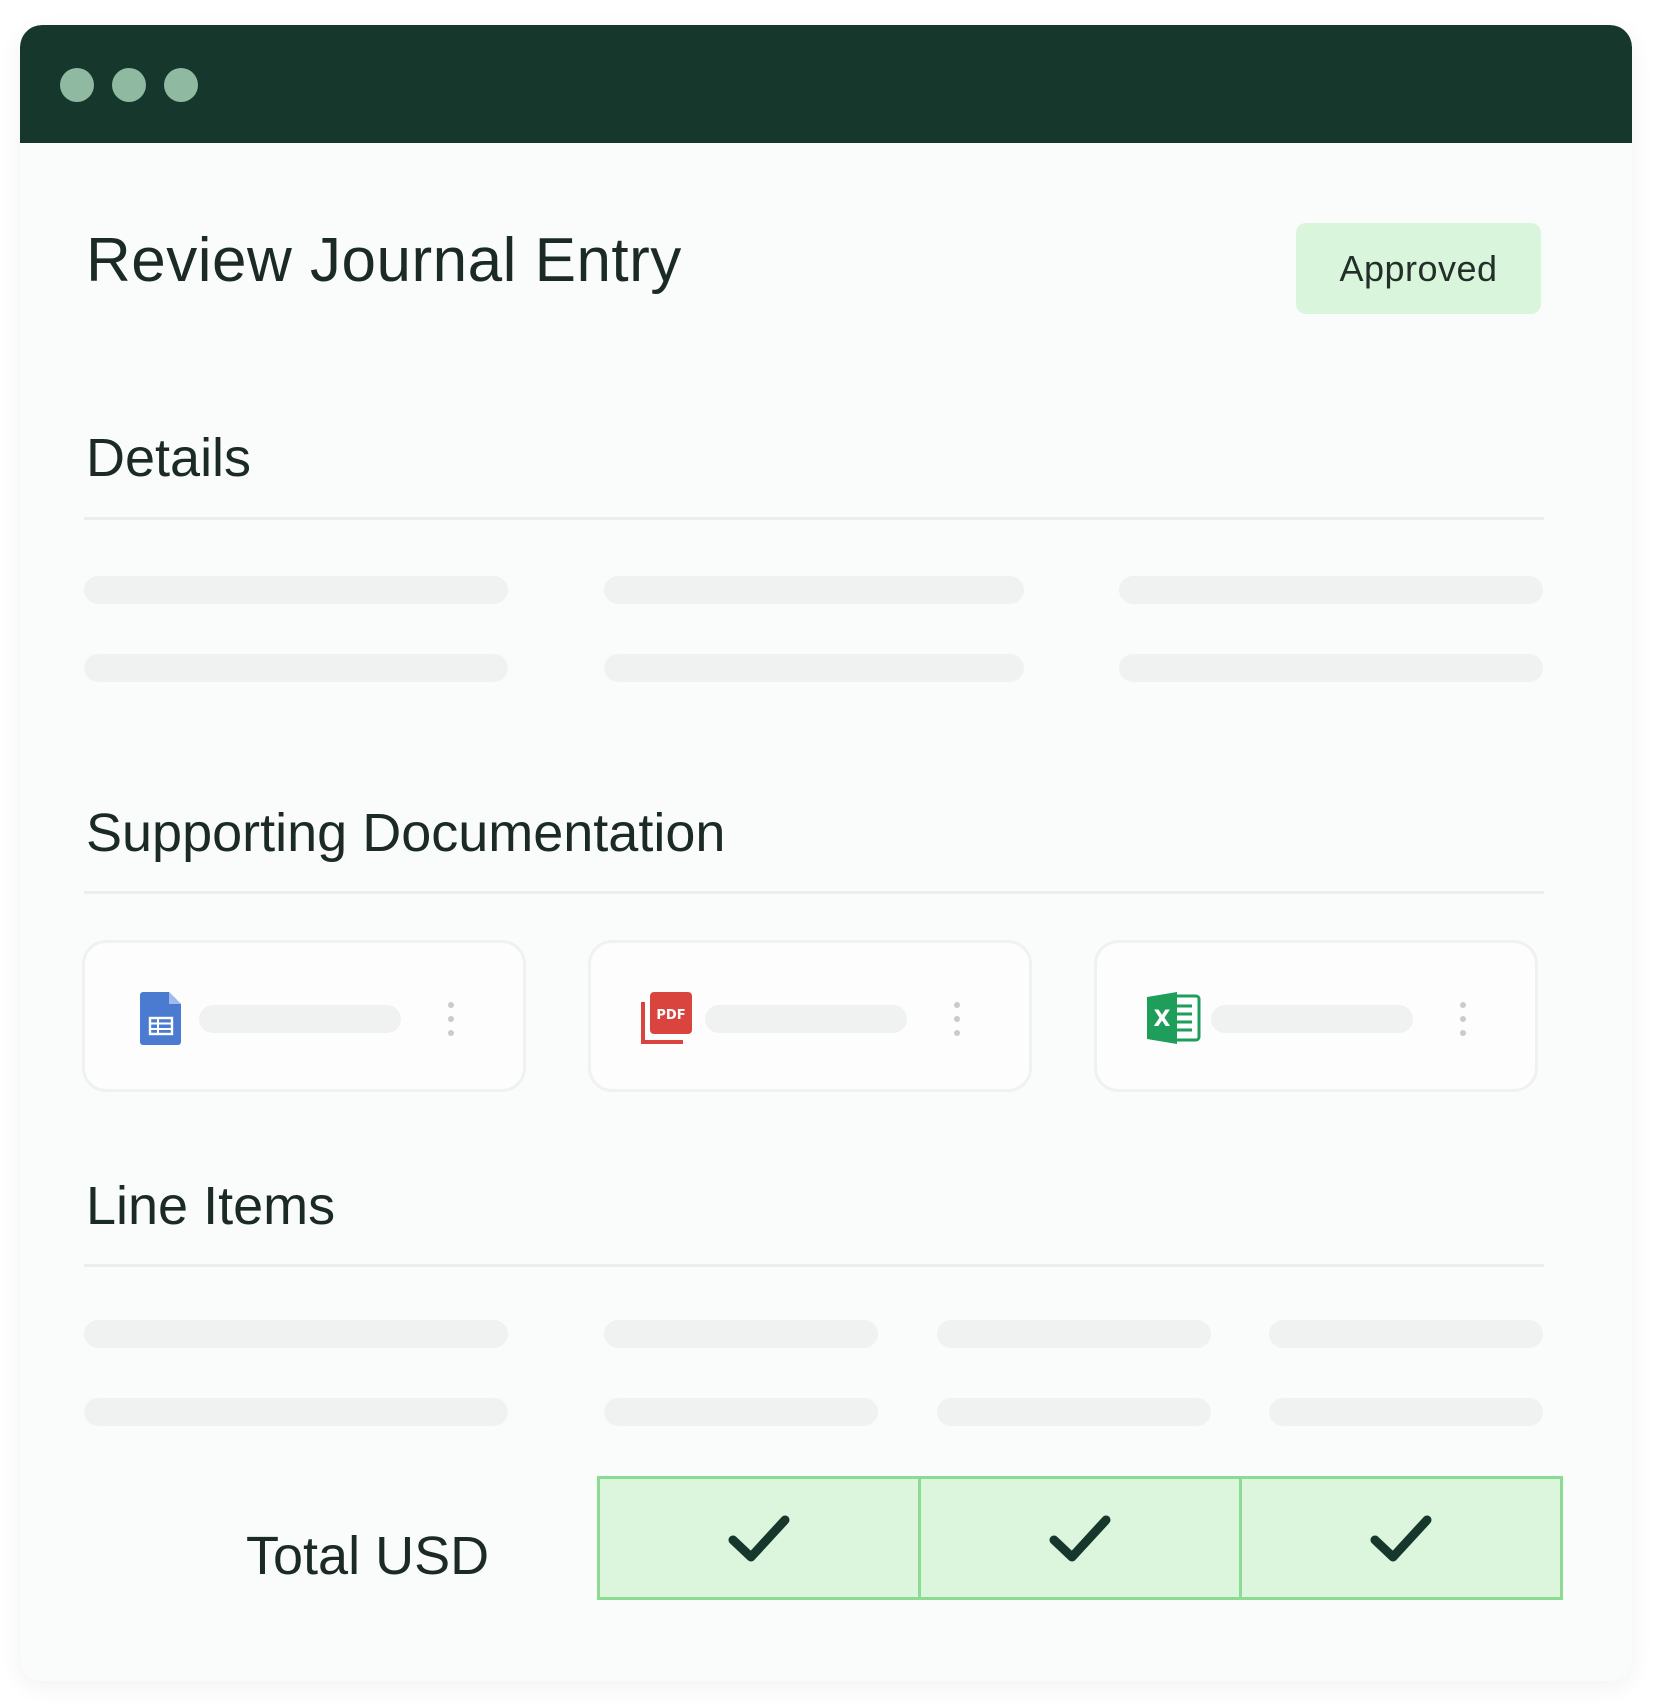 The image size is (1653, 1704). What do you see at coordinates (1418, 268) in the screenshot?
I see `status-badge: Approved` at bounding box center [1418, 268].